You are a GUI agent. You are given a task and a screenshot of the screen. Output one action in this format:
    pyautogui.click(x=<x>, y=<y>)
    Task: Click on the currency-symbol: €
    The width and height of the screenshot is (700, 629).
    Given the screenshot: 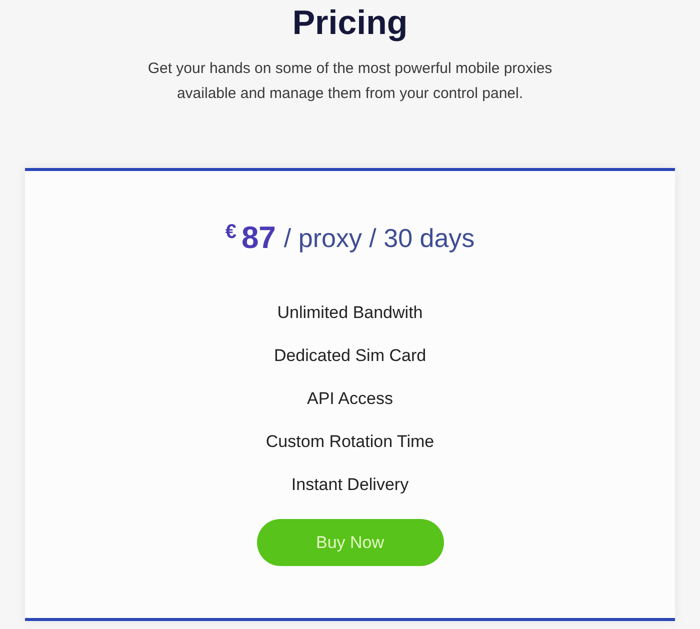 What is the action you would take?
    pyautogui.click(x=230, y=232)
    